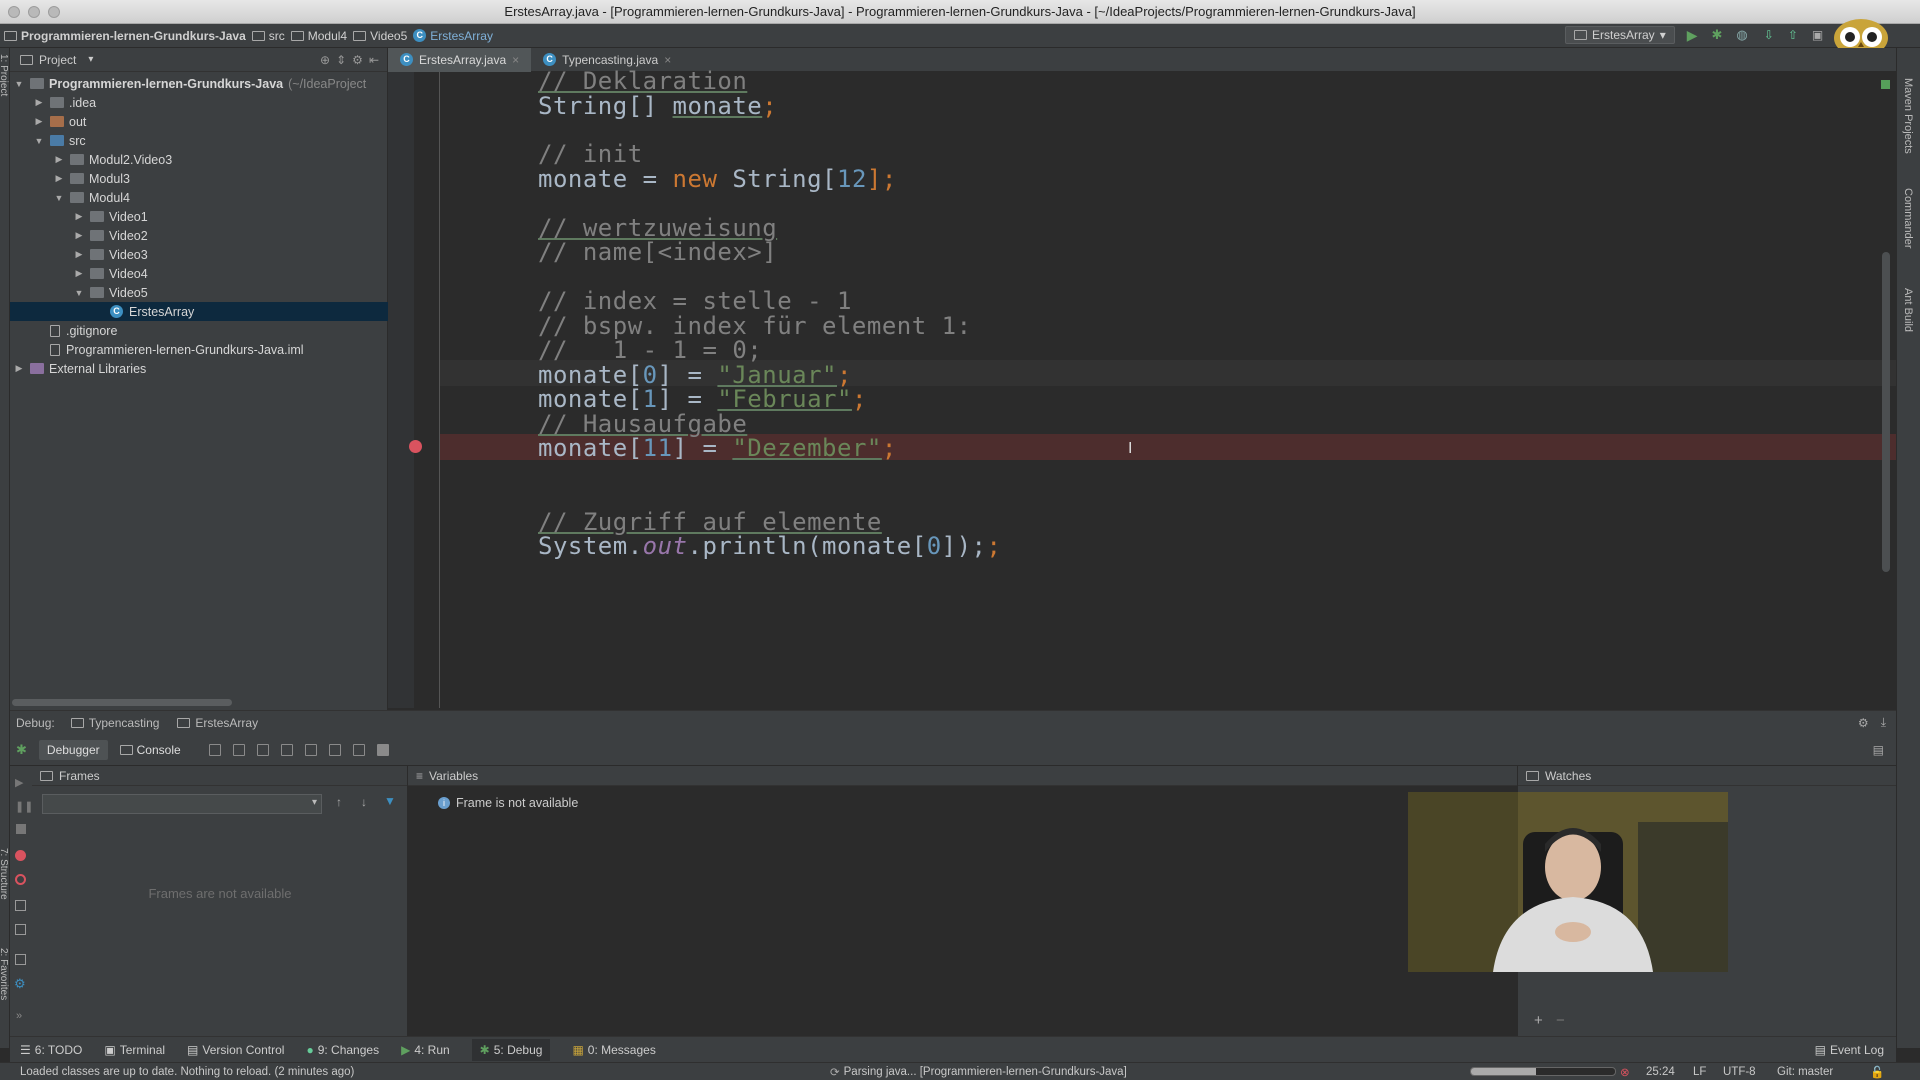 This screenshot has height=1080, width=1920. I want to click on editor-gutter, so click(401, 390).